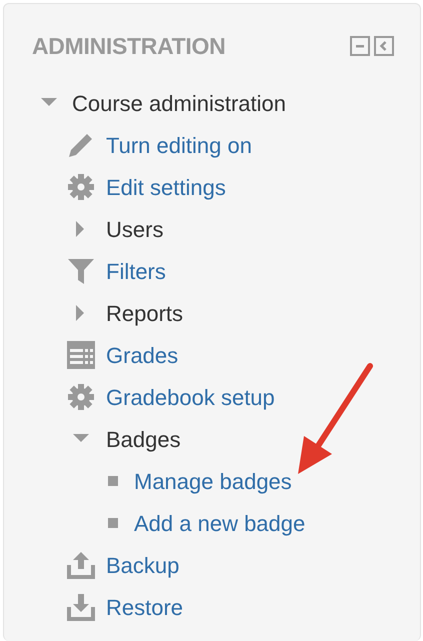 The height and width of the screenshot is (641, 423). What do you see at coordinates (213, 481) in the screenshot?
I see `menu-link: Manage badges` at bounding box center [213, 481].